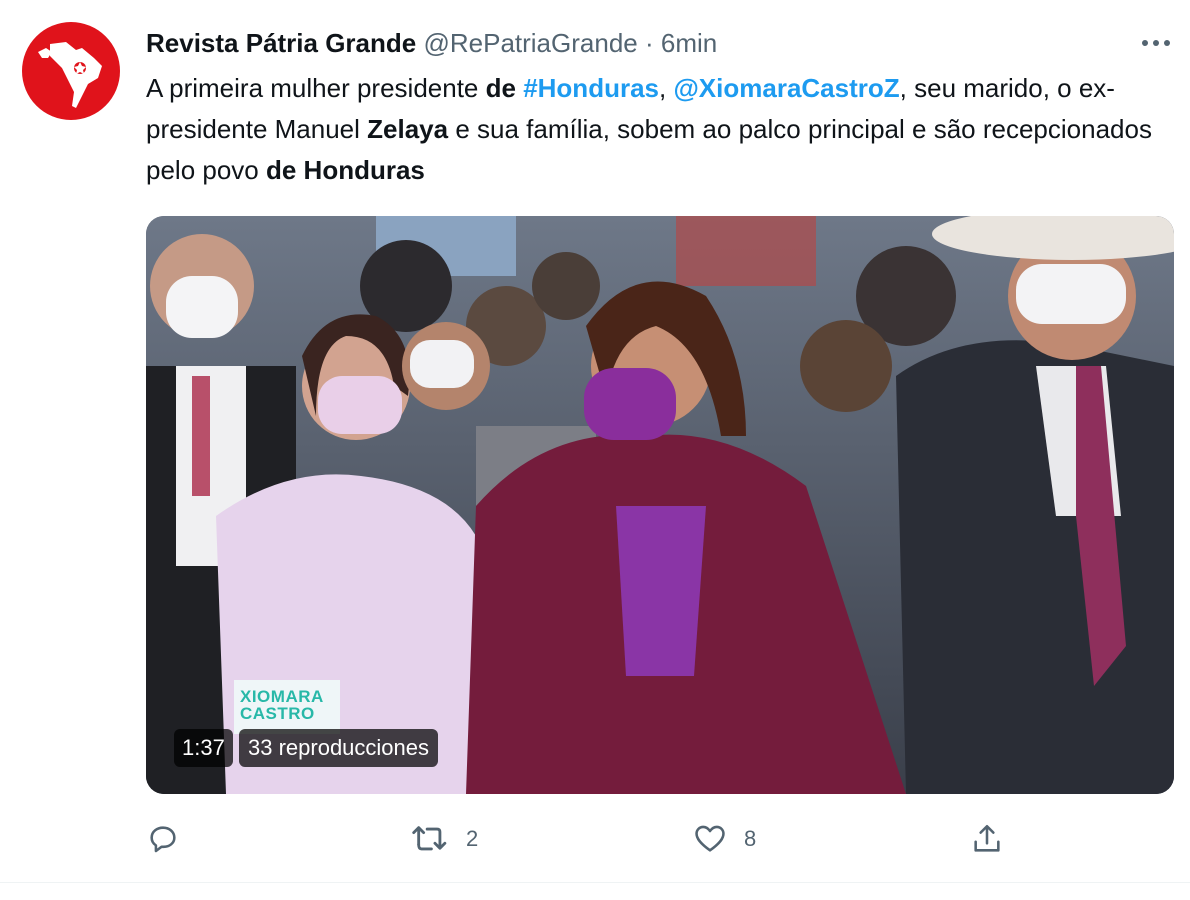  I want to click on text-segment: A primeira mulher presidente, so click(316, 88).